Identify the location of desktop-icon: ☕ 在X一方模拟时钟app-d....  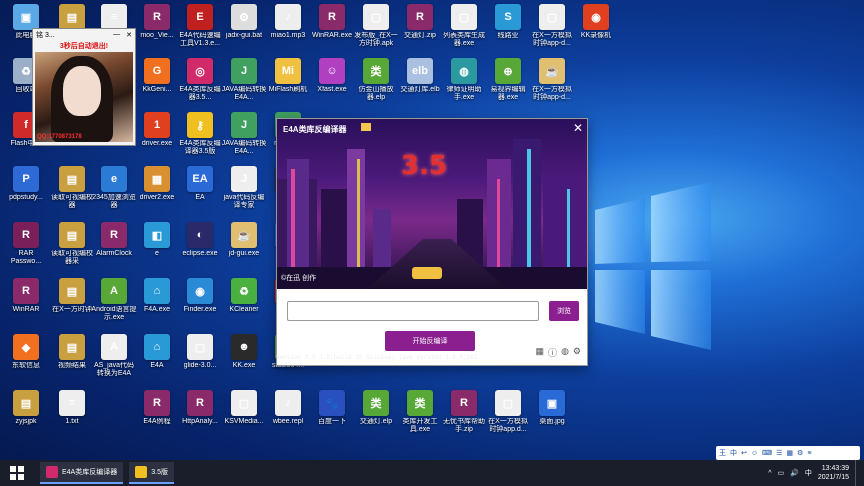
(552, 85).